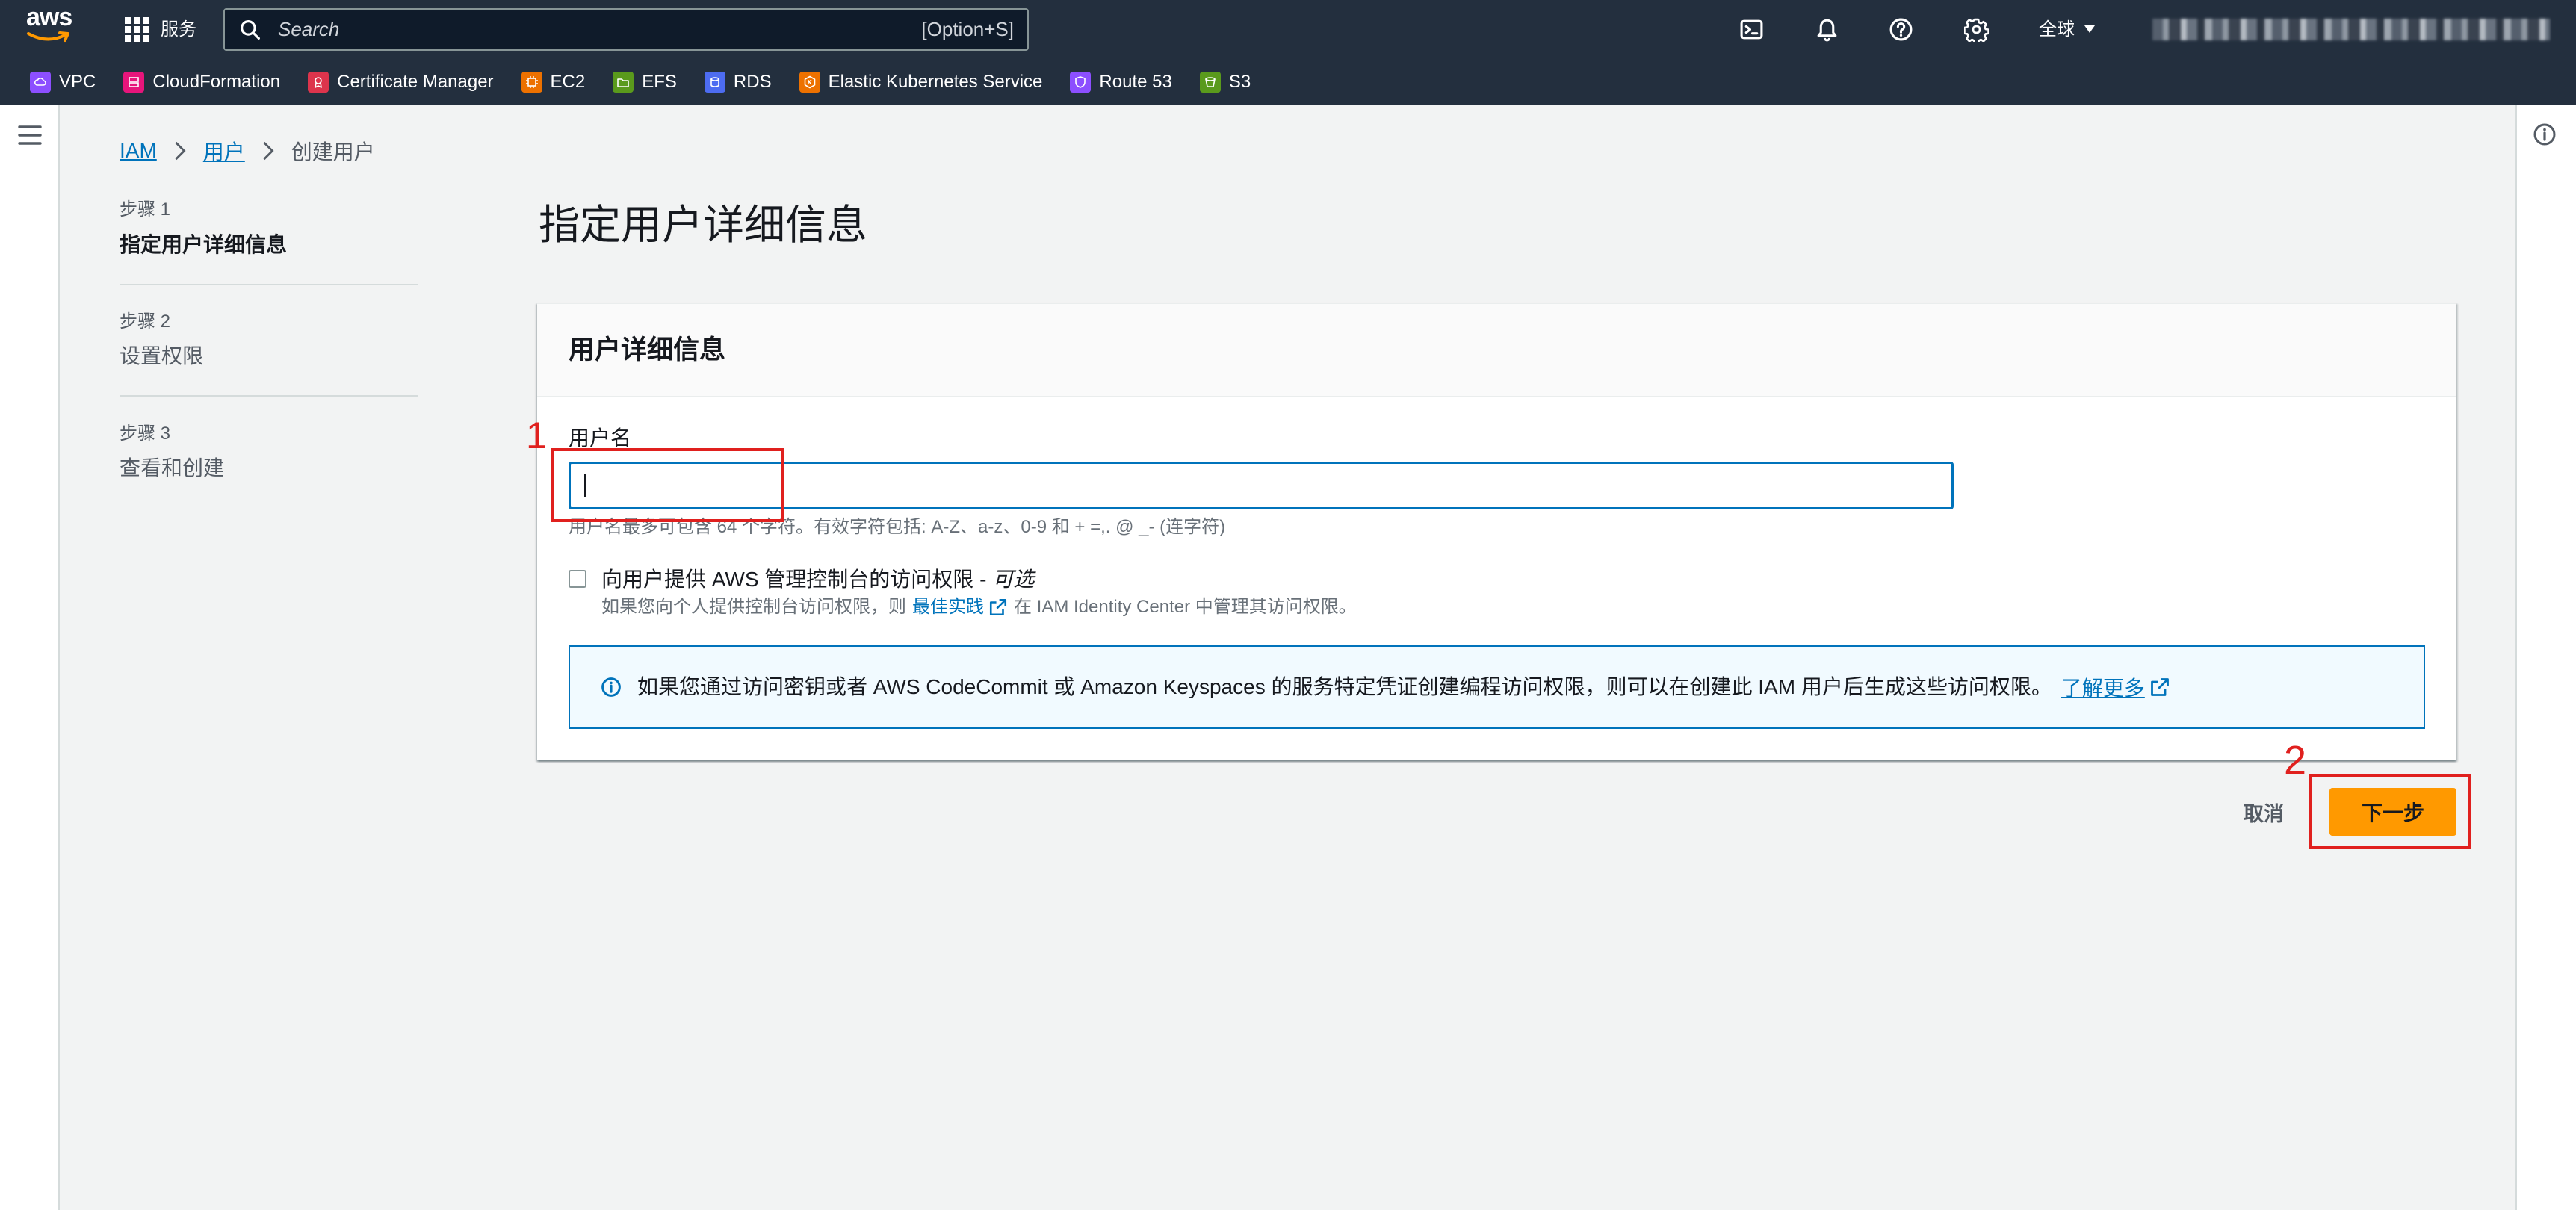 The image size is (2576, 1210). Describe the element at coordinates (1976, 29) in the screenshot. I see `settings-icon` at that location.